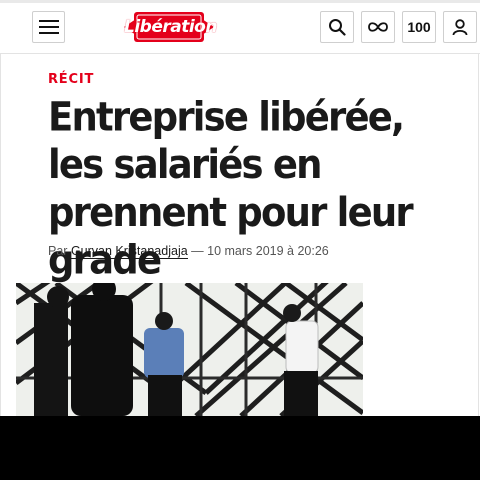 This screenshot has width=480, height=480. Describe the element at coordinates (258, 251) in the screenshot. I see `byline-date: — 10 mars 2019 à 20:26` at that location.